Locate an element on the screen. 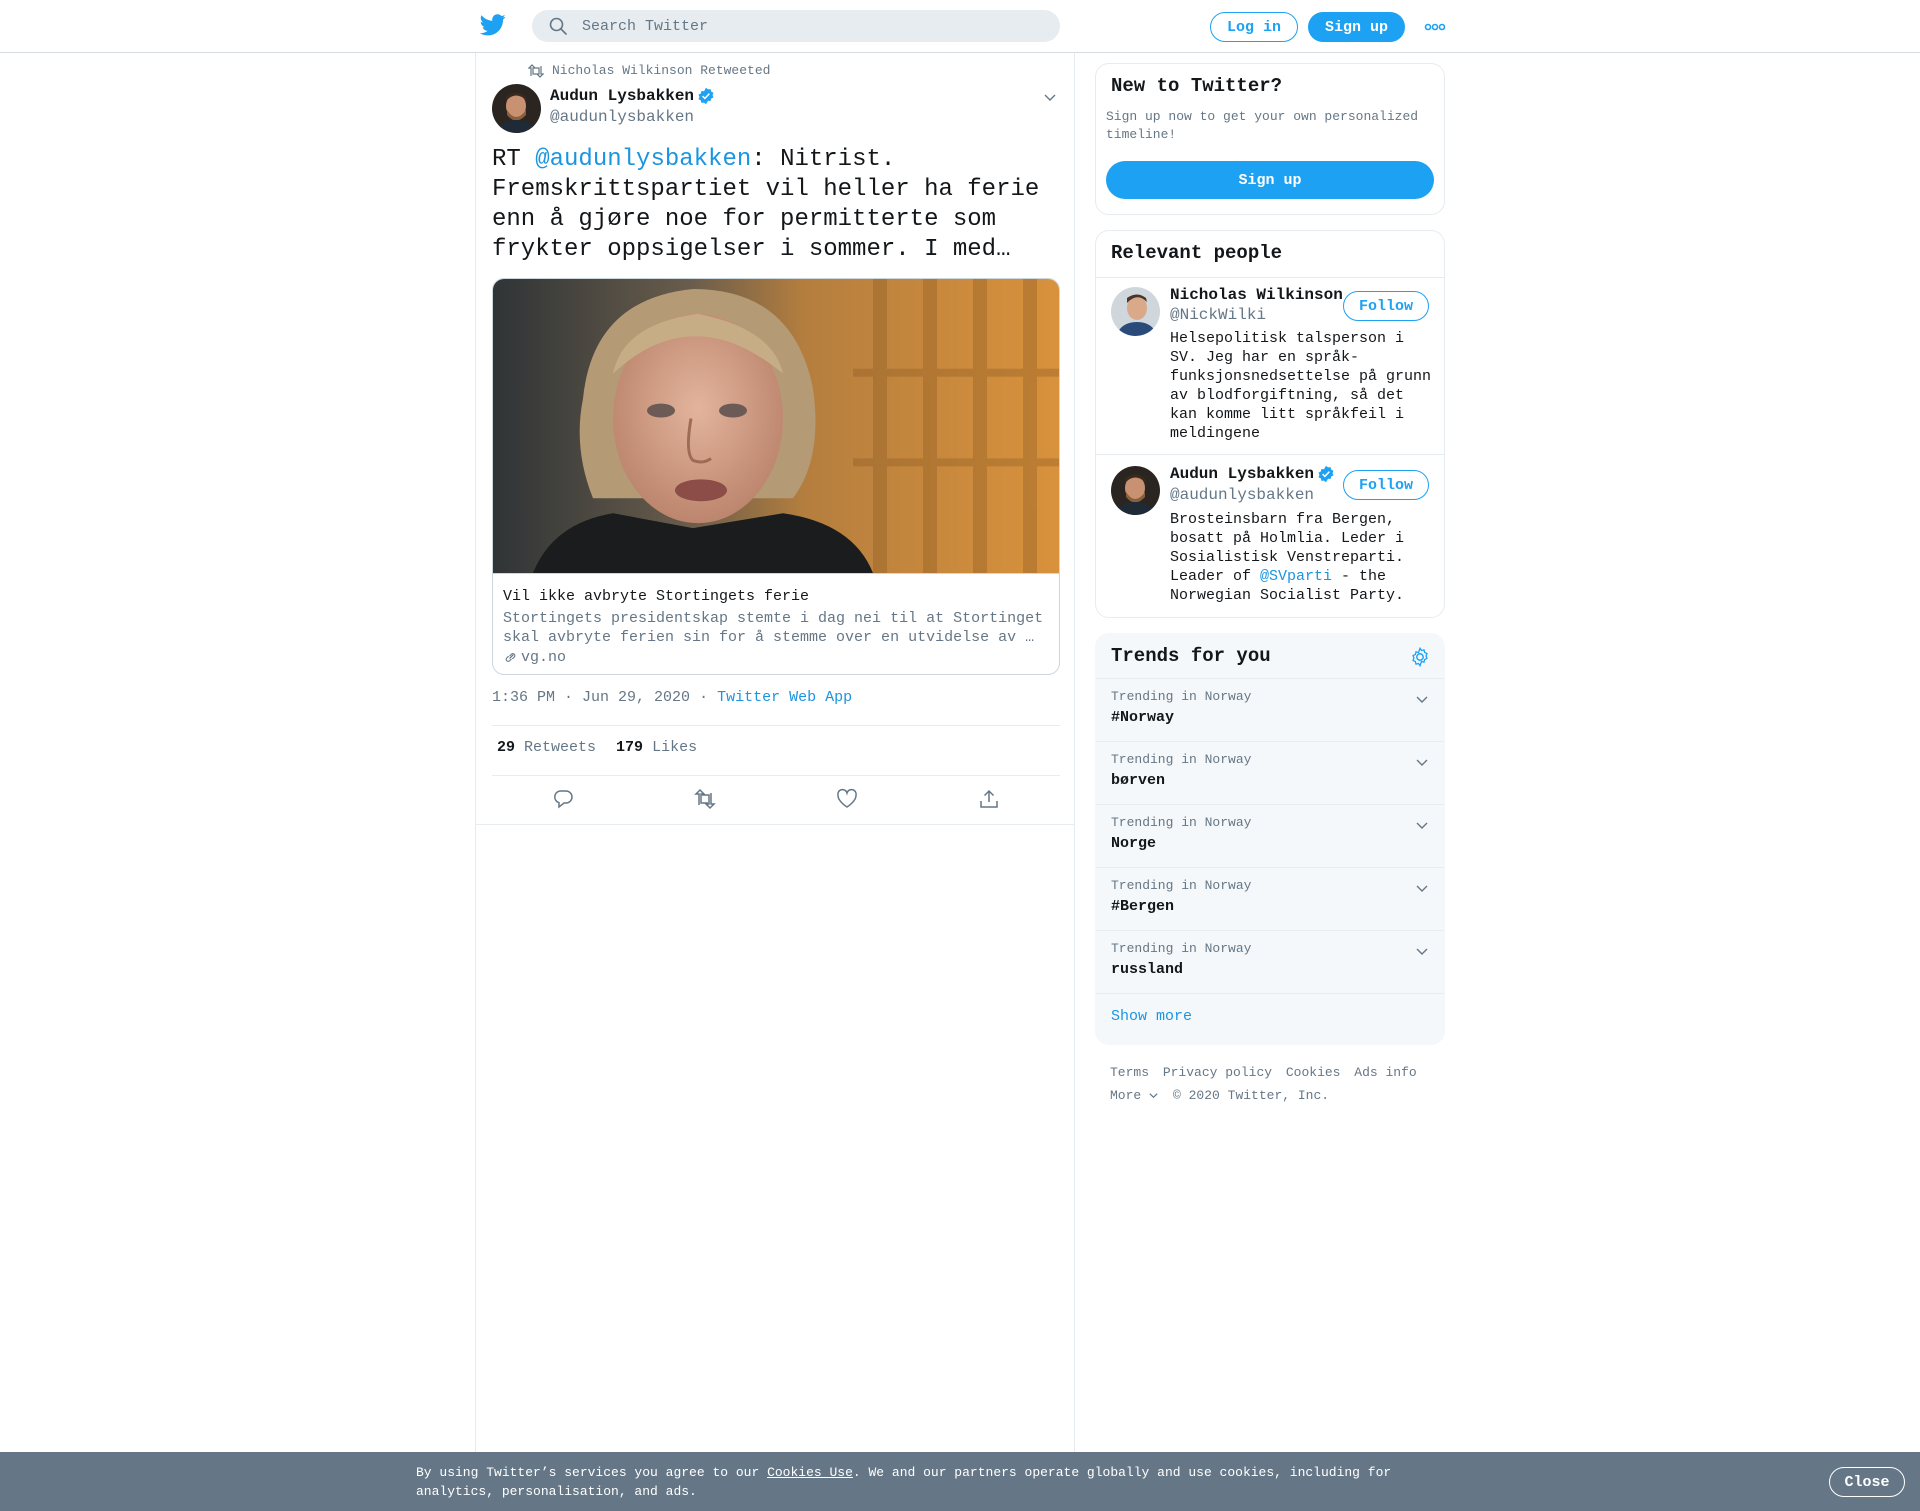 Image resolution: width=1920 pixels, height=1511 pixels. footer-copyright: © 2020 Twitter, Inc. is located at coordinates (1251, 1095).